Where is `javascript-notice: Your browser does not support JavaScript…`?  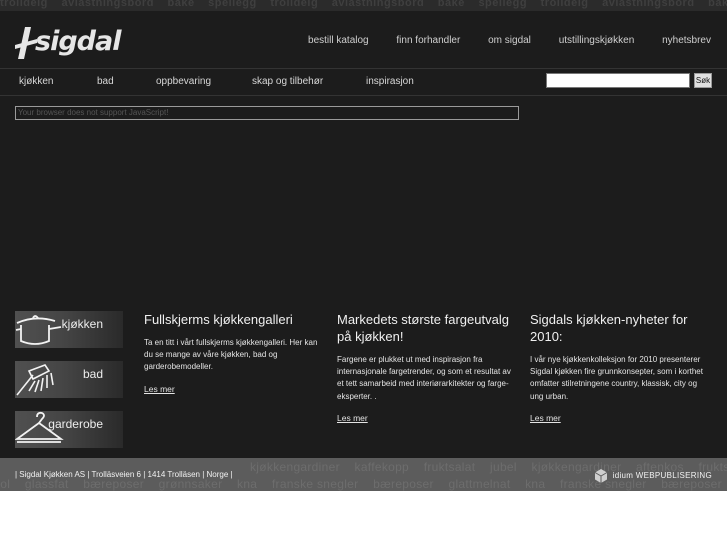
javascript-notice: Your browser does not support JavaScript… is located at coordinates (267, 113).